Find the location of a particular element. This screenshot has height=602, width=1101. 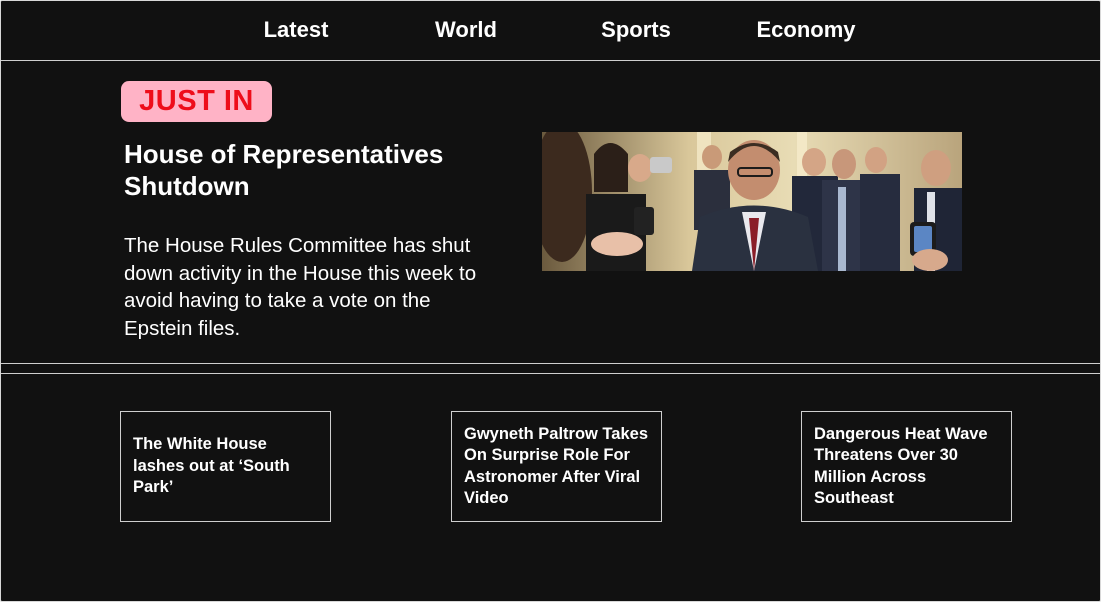

top-nav: Latest World Sports Economy is located at coordinates (550, 31).